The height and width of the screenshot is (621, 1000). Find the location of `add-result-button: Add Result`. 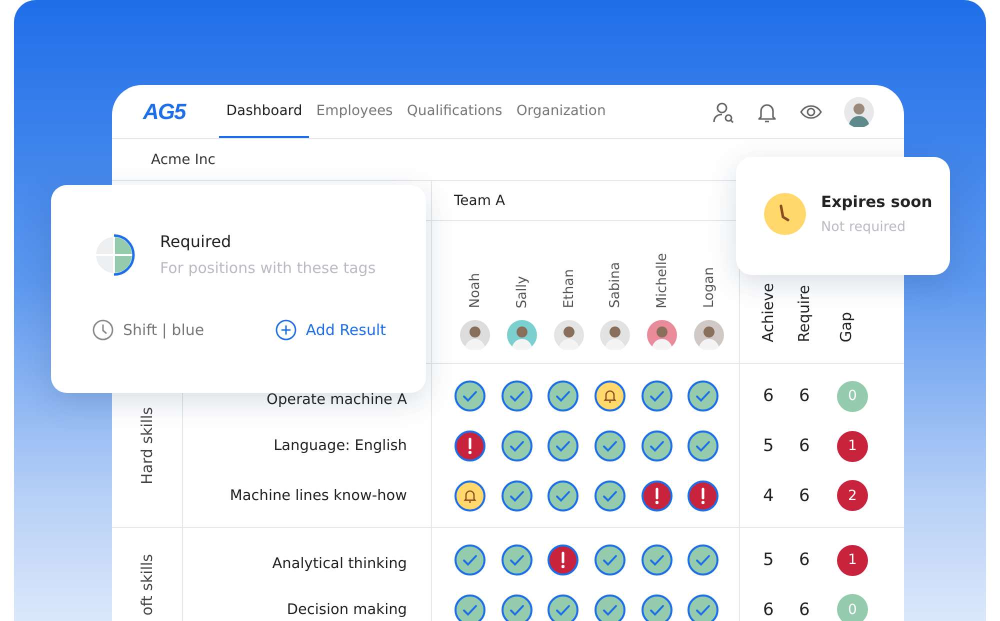

add-result-button: Add Result is located at coordinates (330, 330).